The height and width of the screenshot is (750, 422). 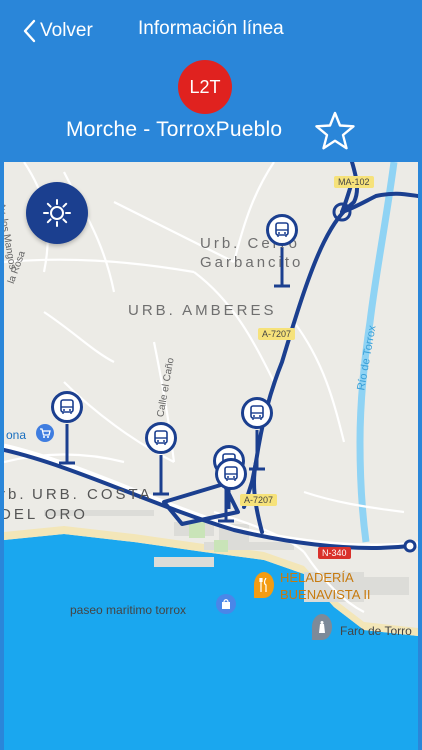 I want to click on label-del-oro: DEL ORO, so click(x=46, y=514).